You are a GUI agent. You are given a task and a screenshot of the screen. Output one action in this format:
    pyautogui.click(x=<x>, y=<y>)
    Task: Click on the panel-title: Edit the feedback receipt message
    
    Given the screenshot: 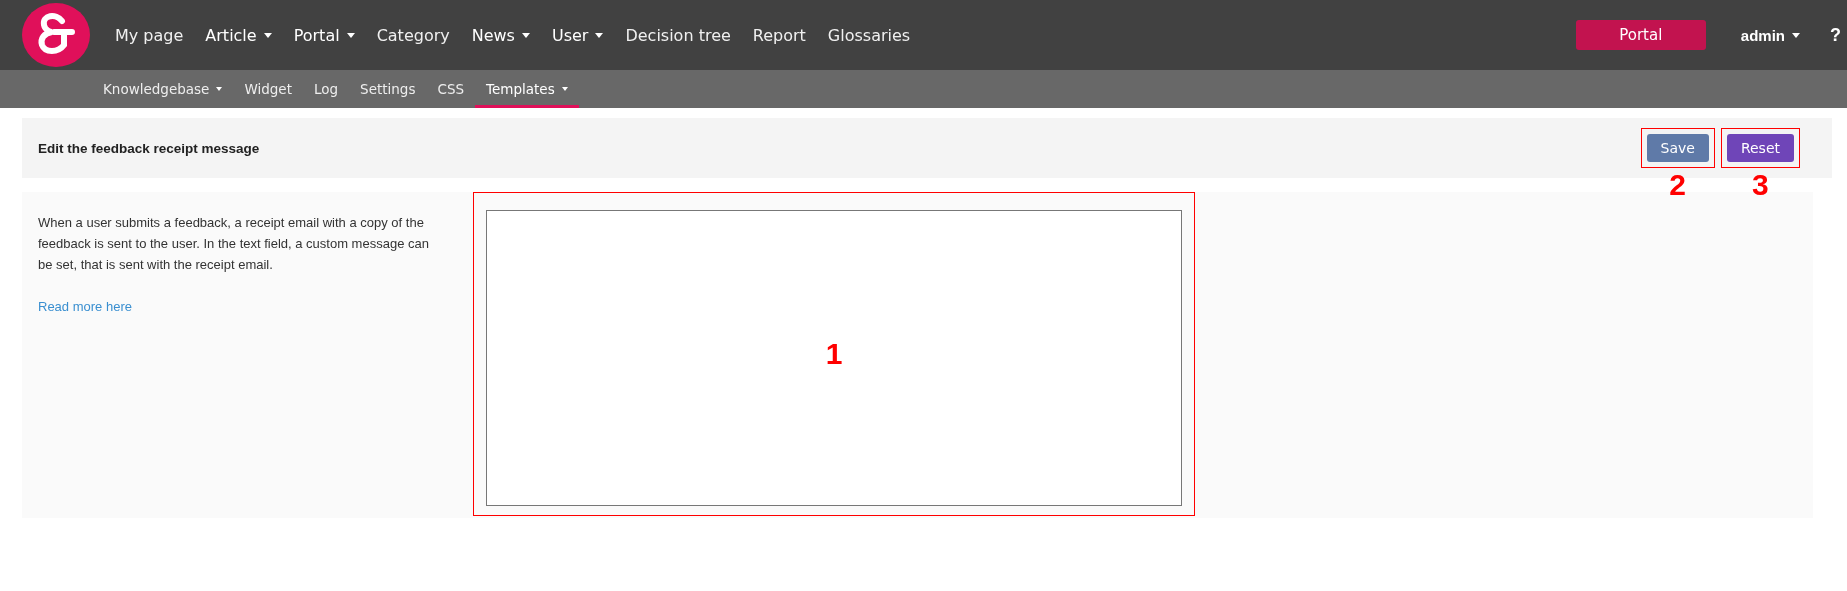 What is the action you would take?
    pyautogui.click(x=149, y=148)
    